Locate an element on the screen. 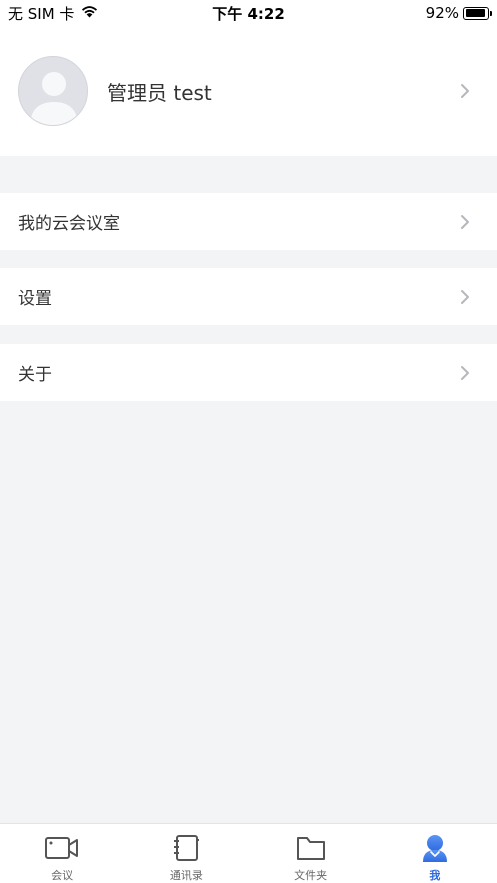 This screenshot has width=497, height=883. battery-icon is located at coordinates (477, 13).